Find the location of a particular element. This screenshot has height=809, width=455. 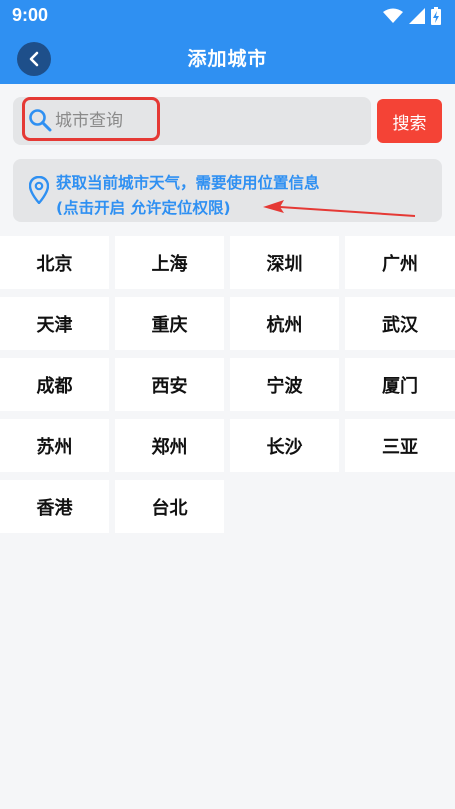

app-bar: 添加城市 is located at coordinates (227, 58).